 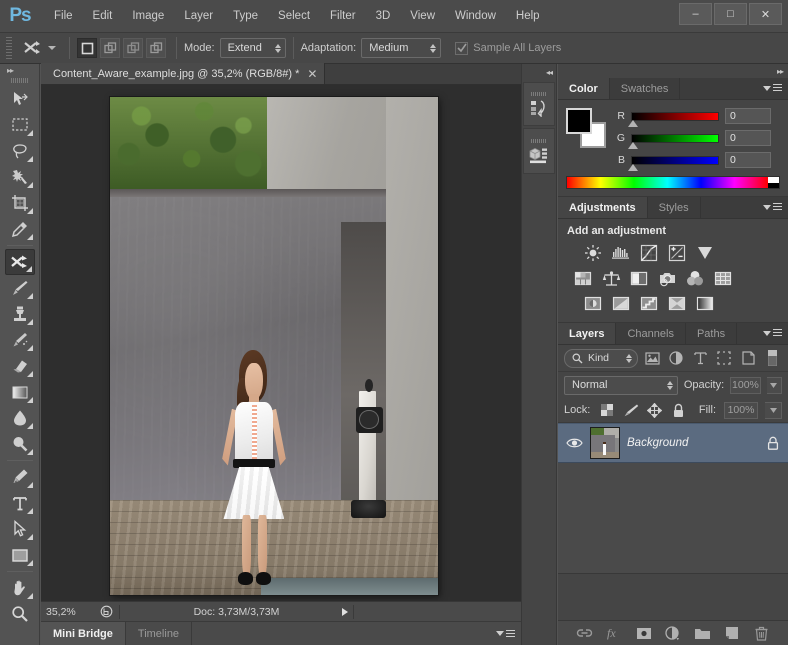 I want to click on mode-select: Extend, so click(x=252, y=48).